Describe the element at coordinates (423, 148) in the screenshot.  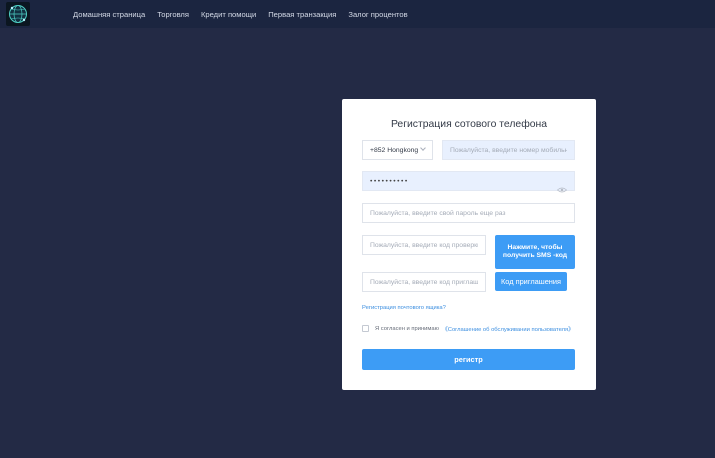
I see `chevron-down-icon` at that location.